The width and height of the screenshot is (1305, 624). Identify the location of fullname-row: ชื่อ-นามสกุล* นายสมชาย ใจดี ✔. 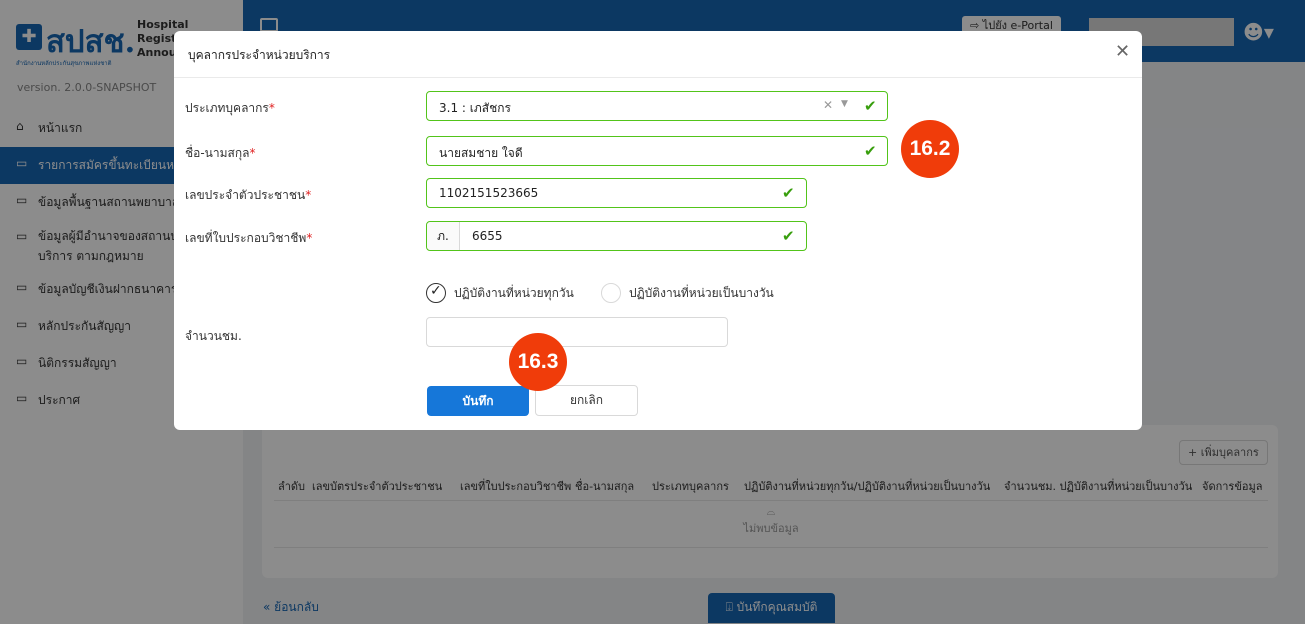
(658, 152).